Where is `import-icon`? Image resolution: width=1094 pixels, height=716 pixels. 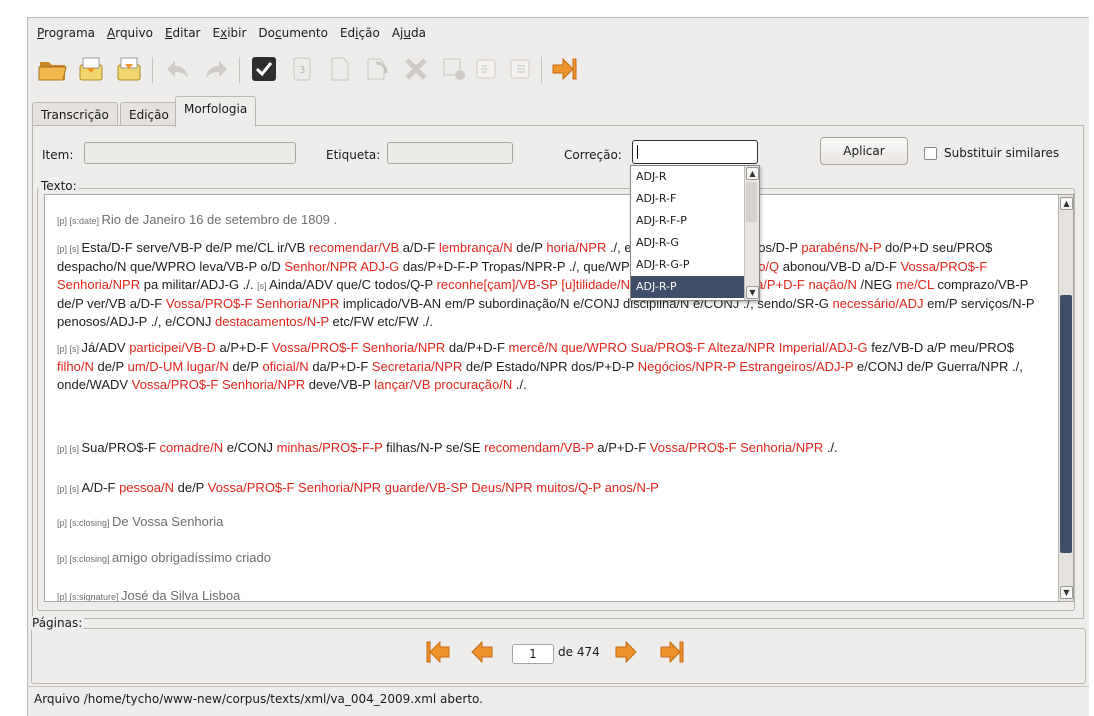 import-icon is located at coordinates (91, 69).